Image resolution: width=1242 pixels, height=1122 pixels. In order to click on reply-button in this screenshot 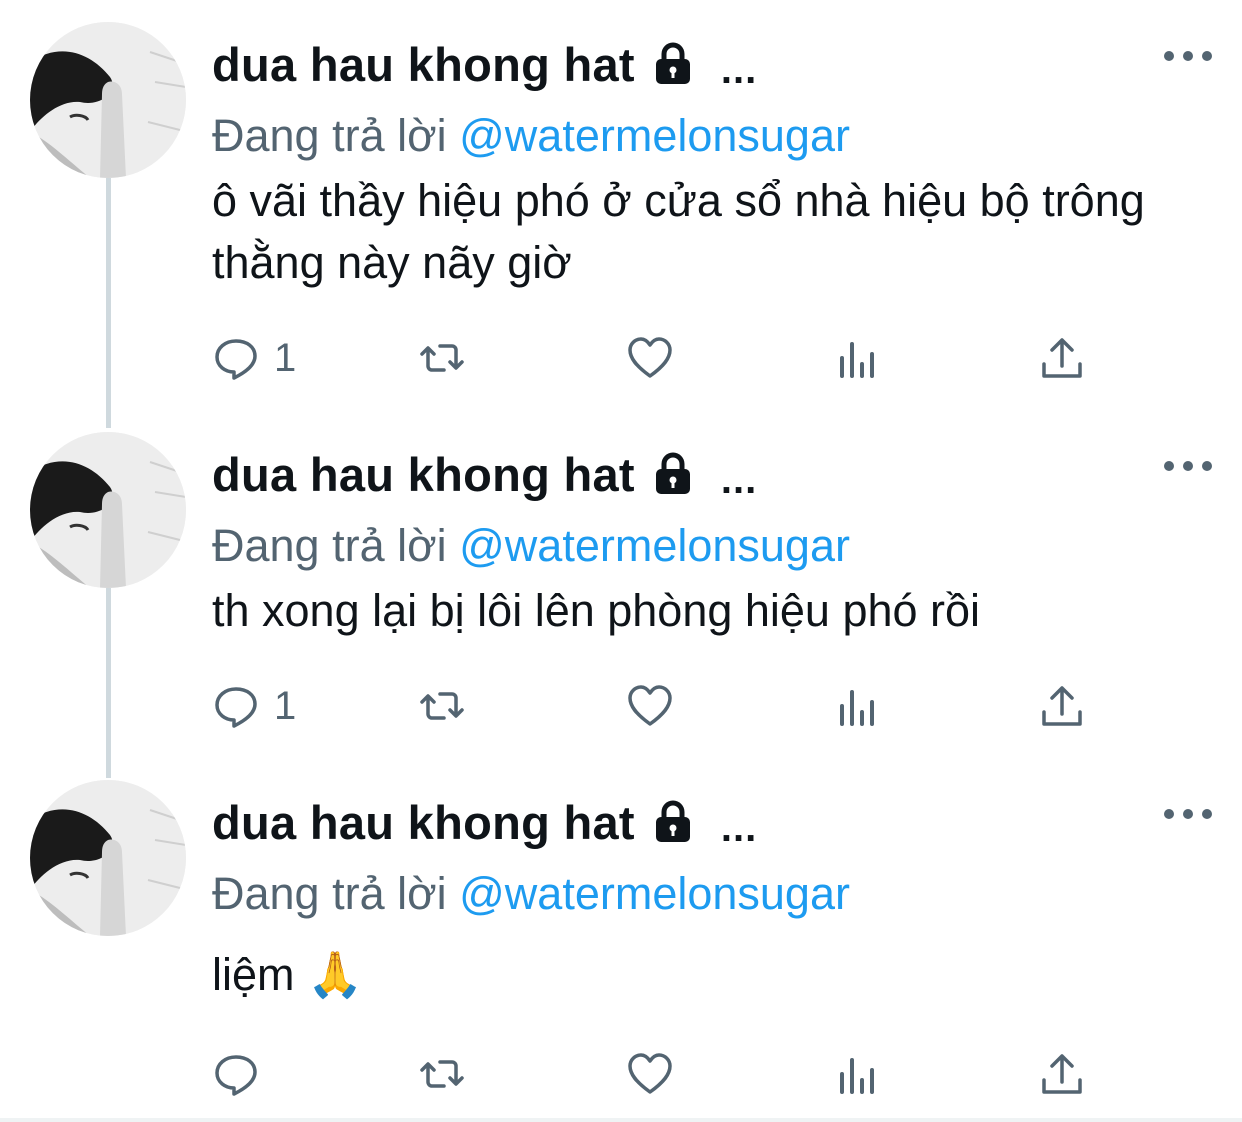, I will do `click(243, 1074)`.